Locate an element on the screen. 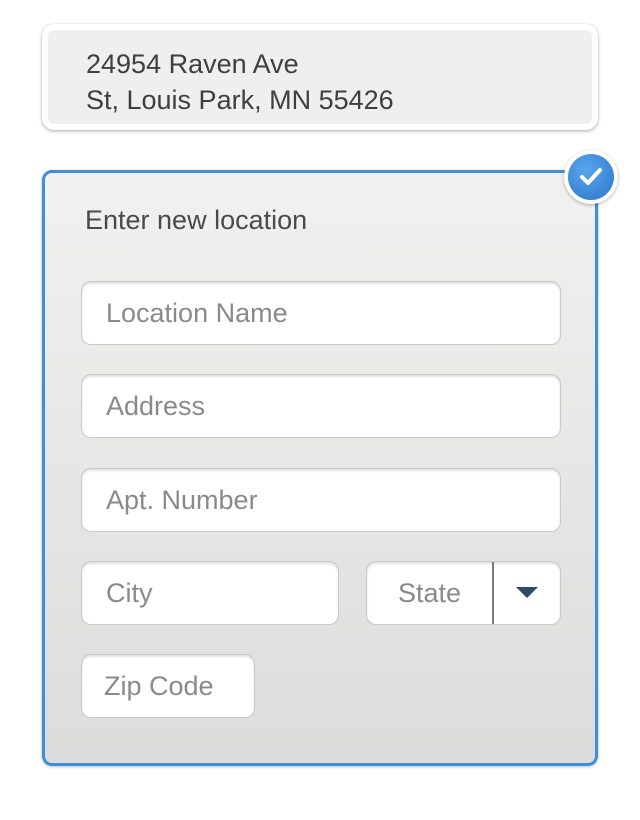  zip-code-input: Zip Code is located at coordinates (168, 686).